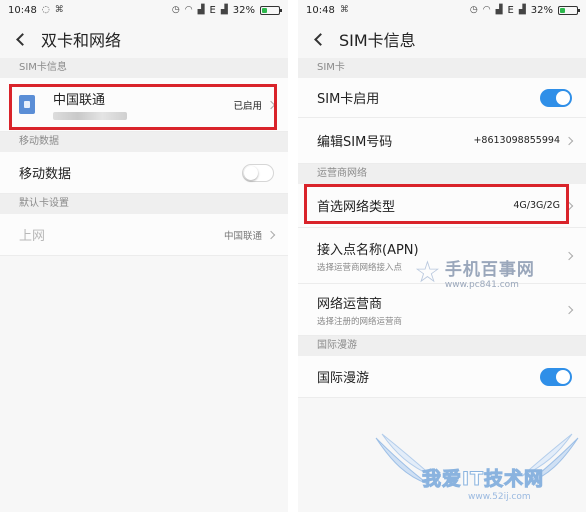  I want to click on sim-card-row: 中国联通 已启用, so click(144, 105).